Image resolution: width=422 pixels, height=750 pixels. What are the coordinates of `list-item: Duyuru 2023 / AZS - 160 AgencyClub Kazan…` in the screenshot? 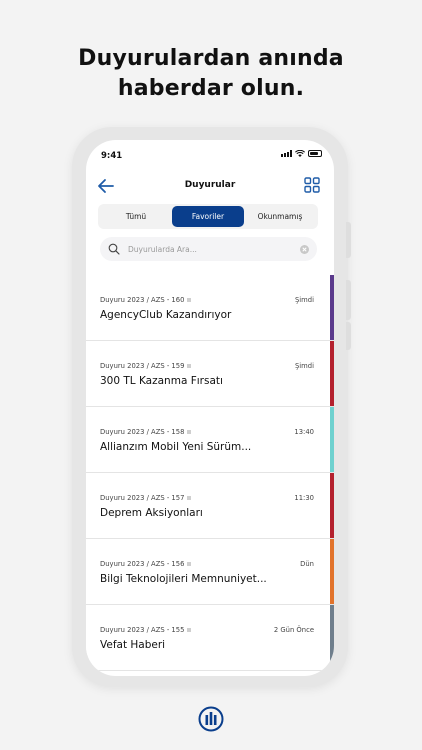 It's located at (210, 308).